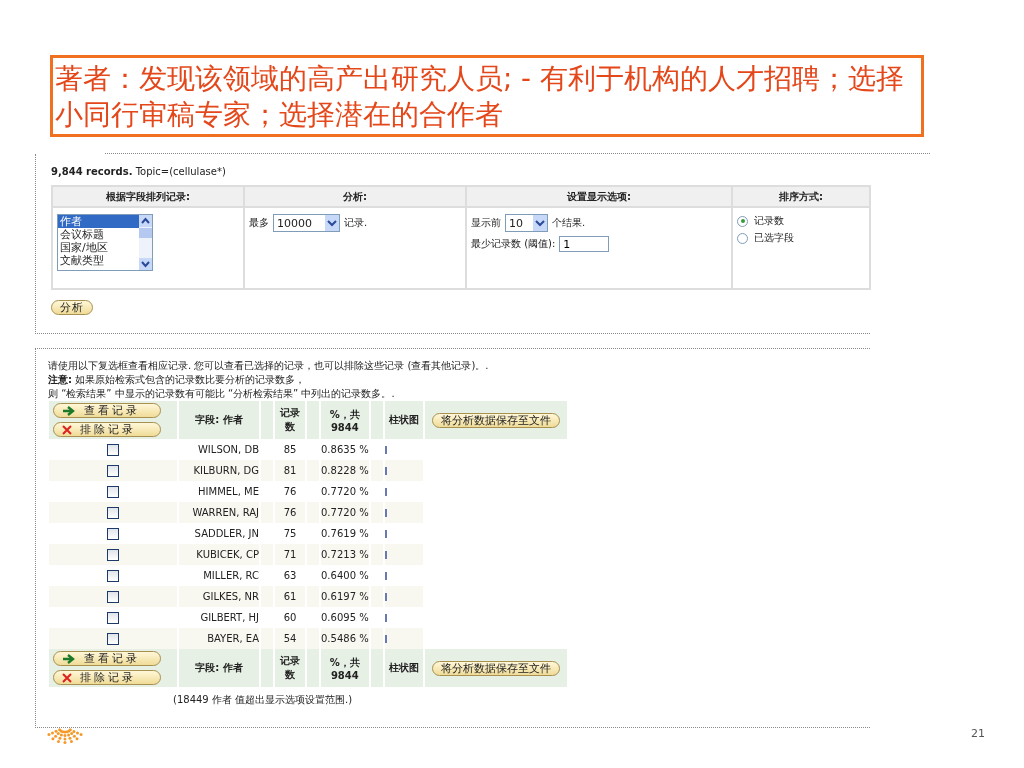 The height and width of the screenshot is (768, 1024). I want to click on records-dropdown: 10000, so click(306, 223).